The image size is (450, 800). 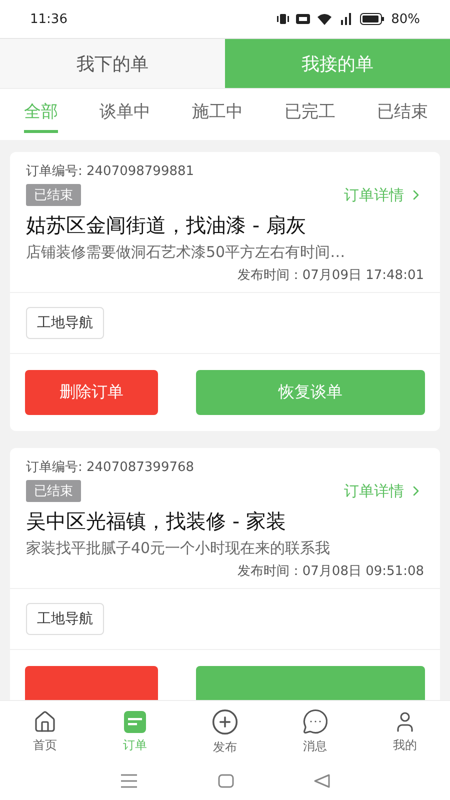 I want to click on nav-tab: 首页, so click(x=45, y=731).